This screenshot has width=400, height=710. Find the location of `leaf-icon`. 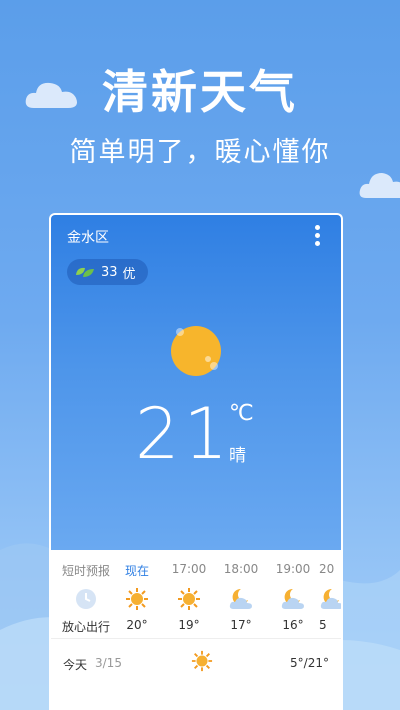

leaf-icon is located at coordinates (85, 272).